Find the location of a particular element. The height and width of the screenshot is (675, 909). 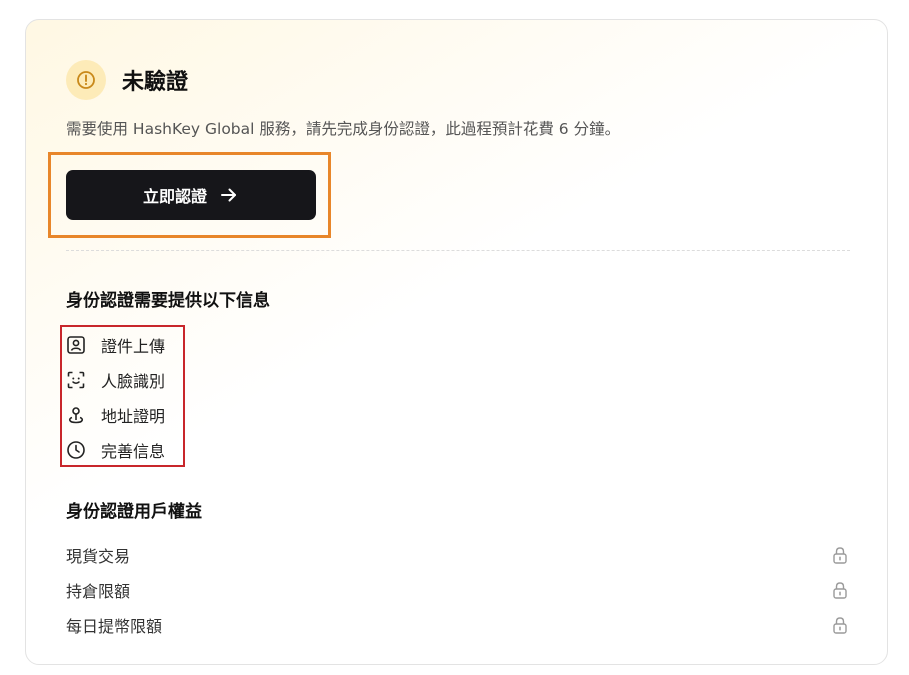

verification-status: 未驗證 is located at coordinates (127, 80).